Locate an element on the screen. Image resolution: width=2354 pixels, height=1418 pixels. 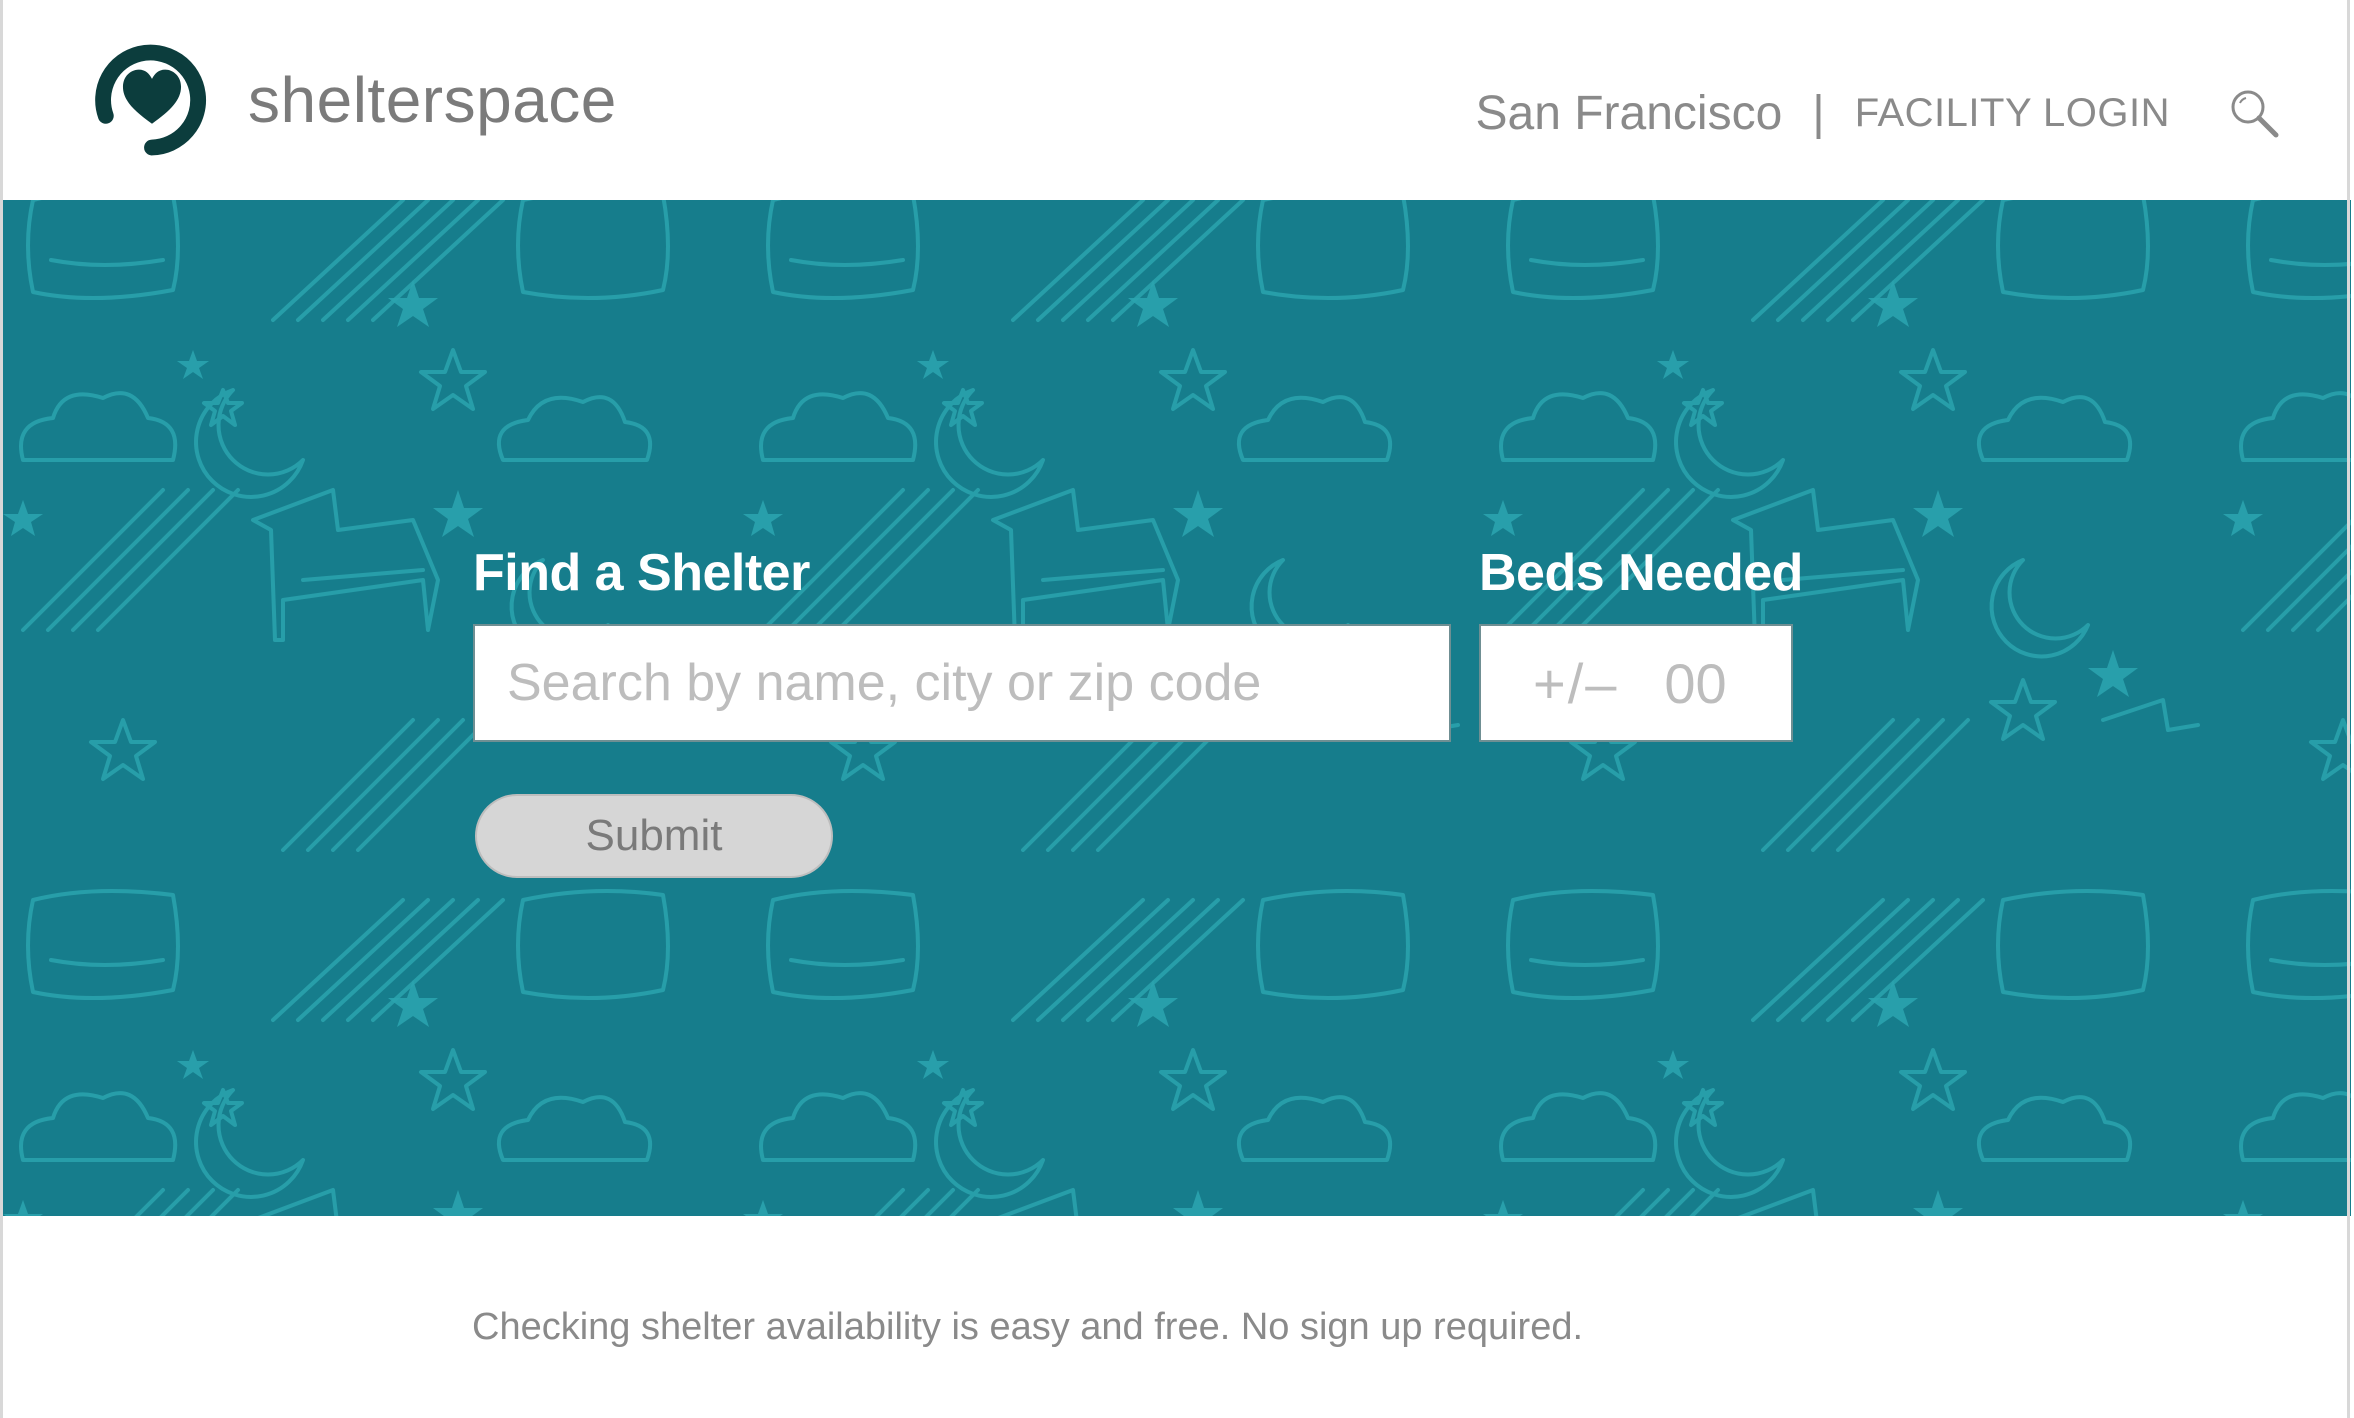
beds-count-input is located at coordinates (1719, 683).